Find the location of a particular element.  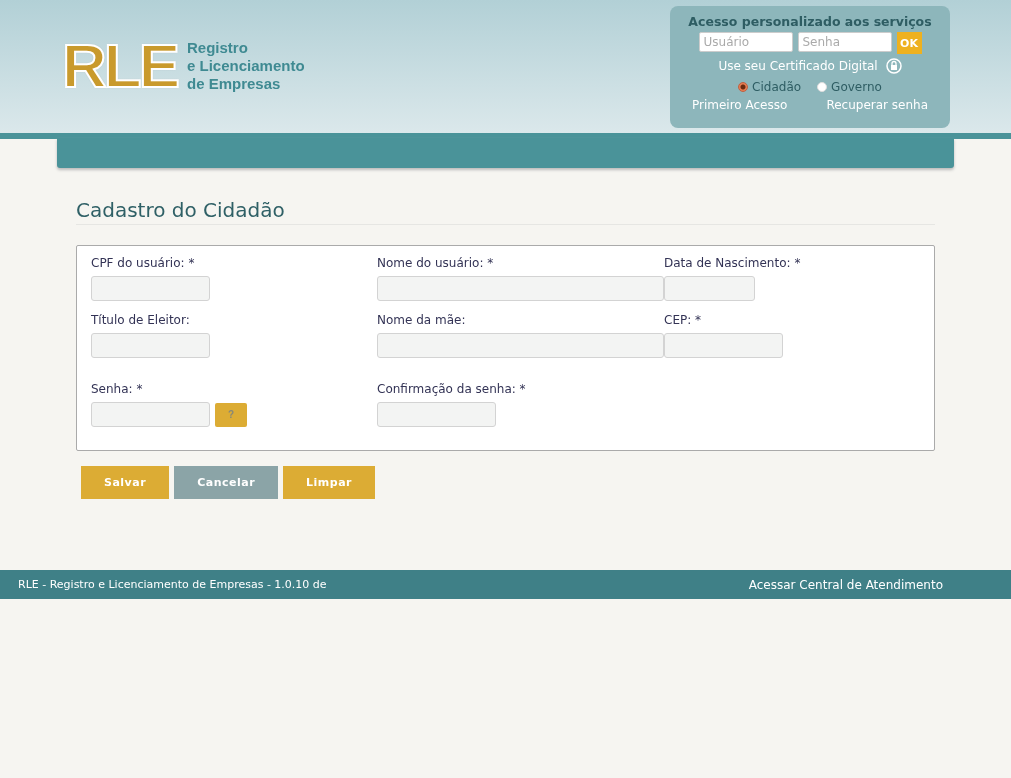

help-button: ? is located at coordinates (231, 414).